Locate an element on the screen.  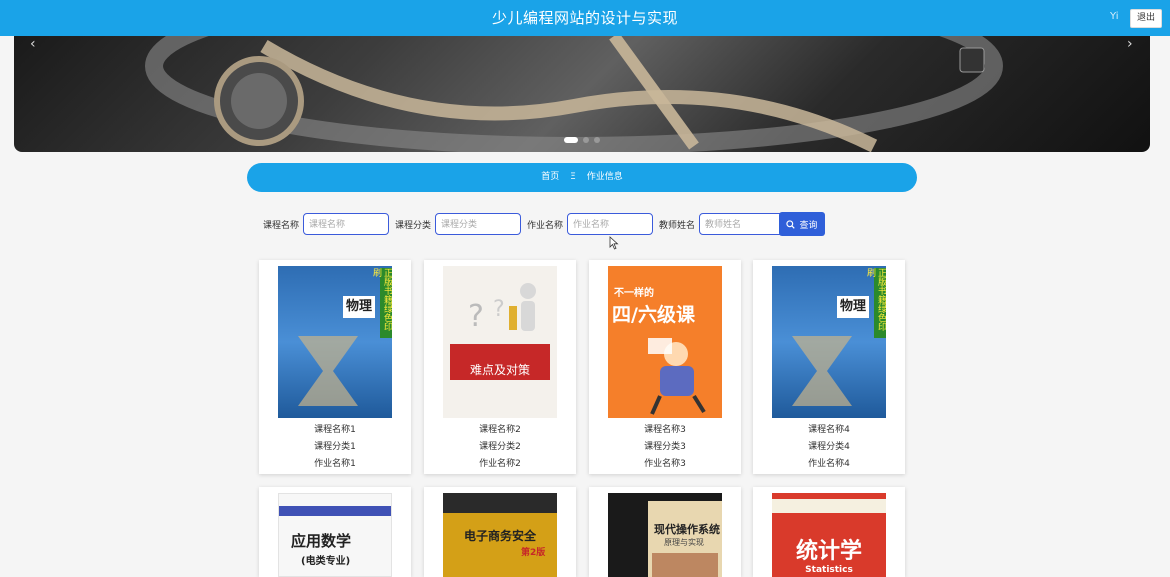
card-course-name: 课程名称2 is located at coordinates (500, 430).